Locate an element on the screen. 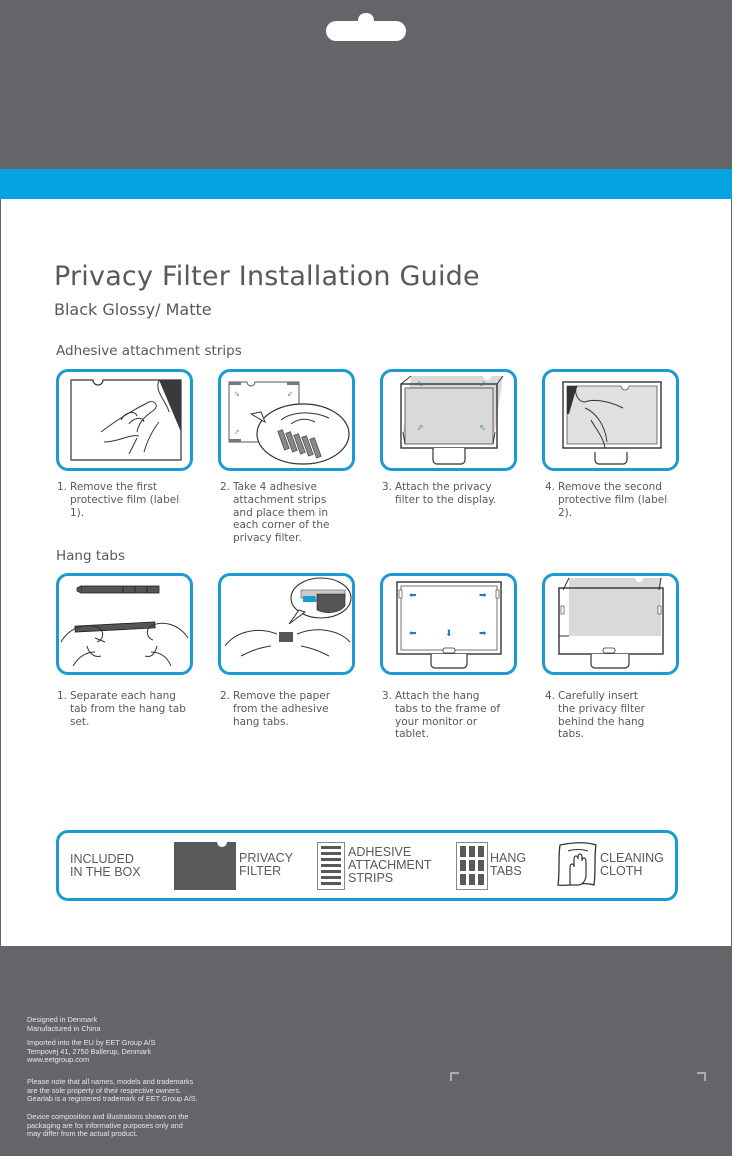 The image size is (732, 1156). step-card-adhesive-2: ⬂ ⬃ ⬀ is located at coordinates (286, 420).